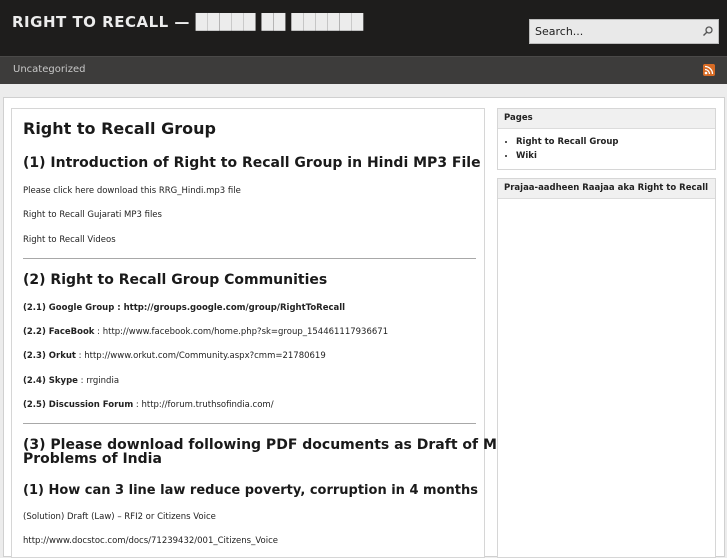 The height and width of the screenshot is (558, 727). I want to click on community-value: : rrgindia, so click(98, 381).